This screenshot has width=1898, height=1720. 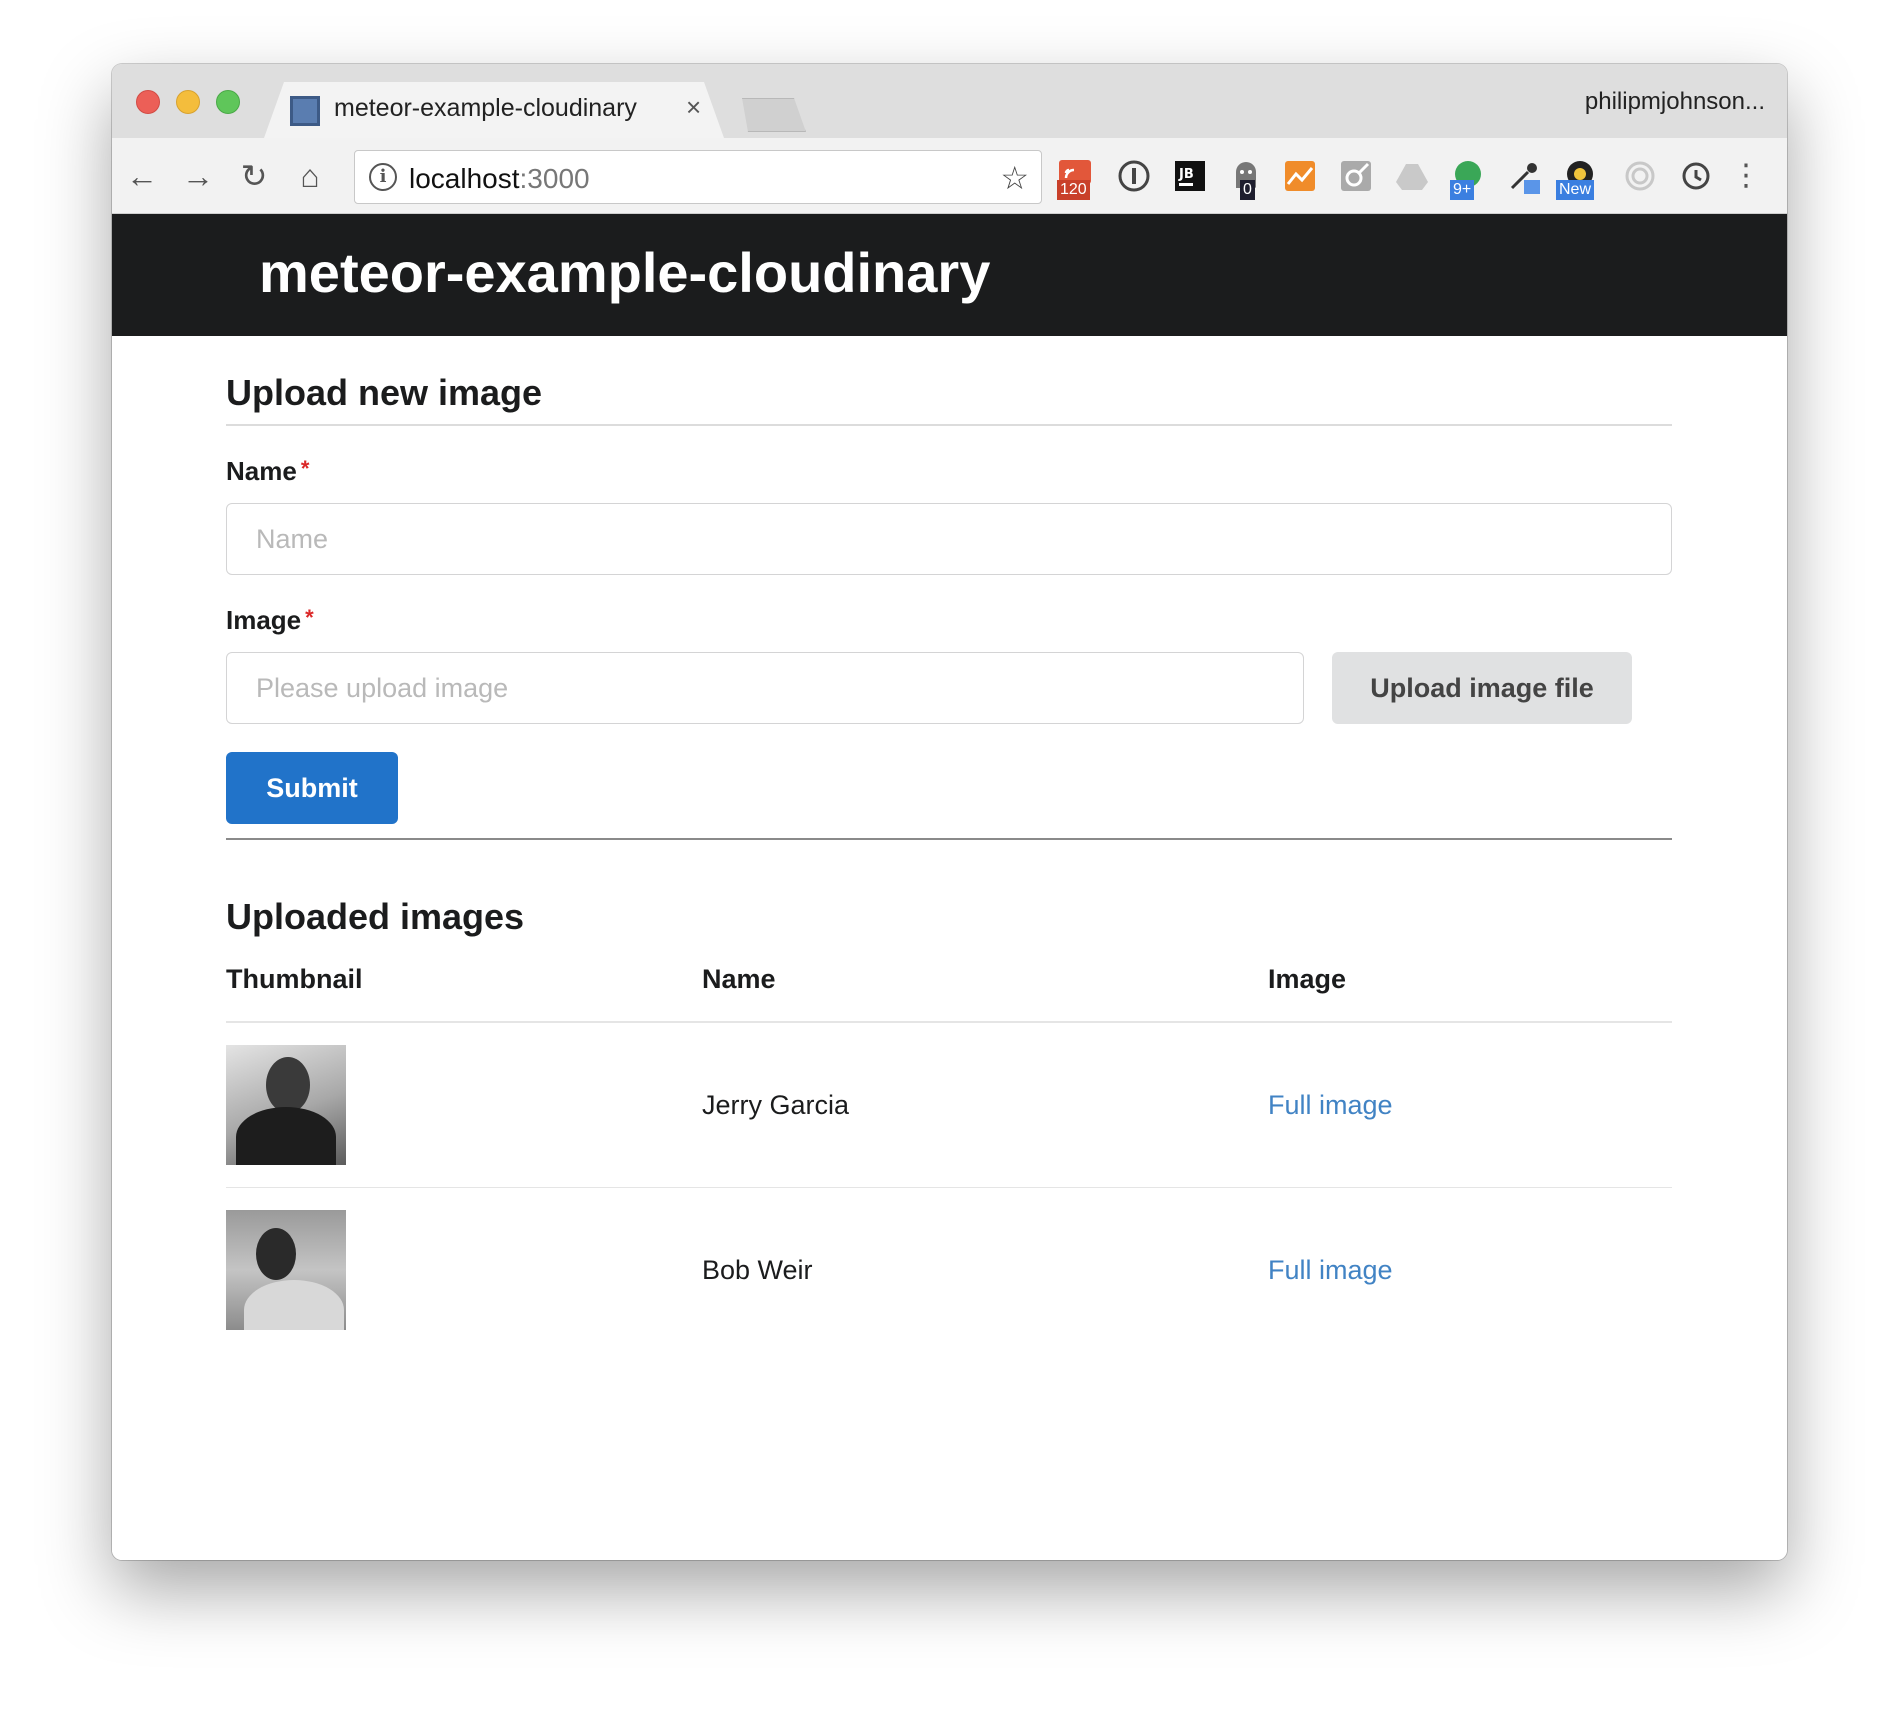 I want to click on image-field-row: Please upload image Upload image file, so click(x=949, y=688).